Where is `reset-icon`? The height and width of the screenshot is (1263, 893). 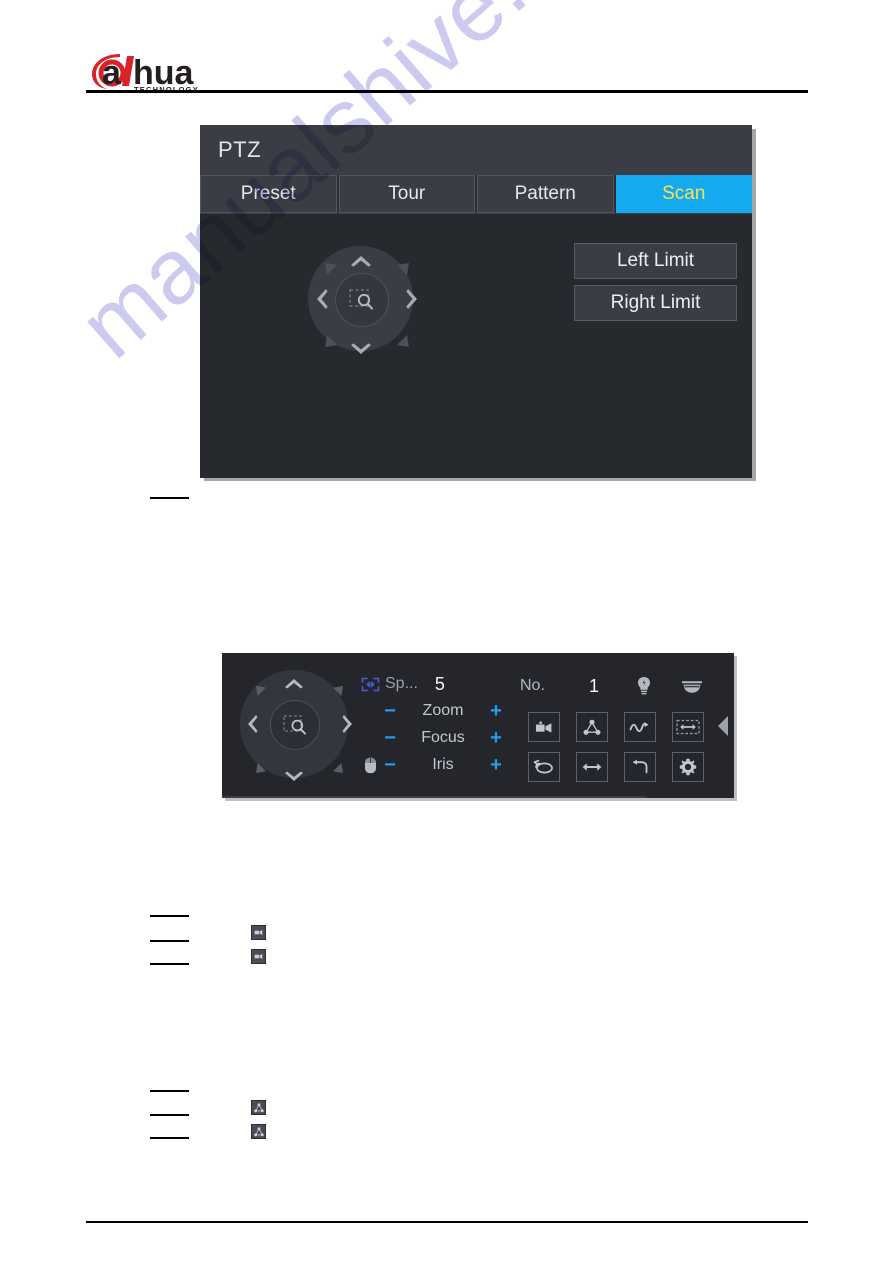
reset-icon is located at coordinates (640, 767).